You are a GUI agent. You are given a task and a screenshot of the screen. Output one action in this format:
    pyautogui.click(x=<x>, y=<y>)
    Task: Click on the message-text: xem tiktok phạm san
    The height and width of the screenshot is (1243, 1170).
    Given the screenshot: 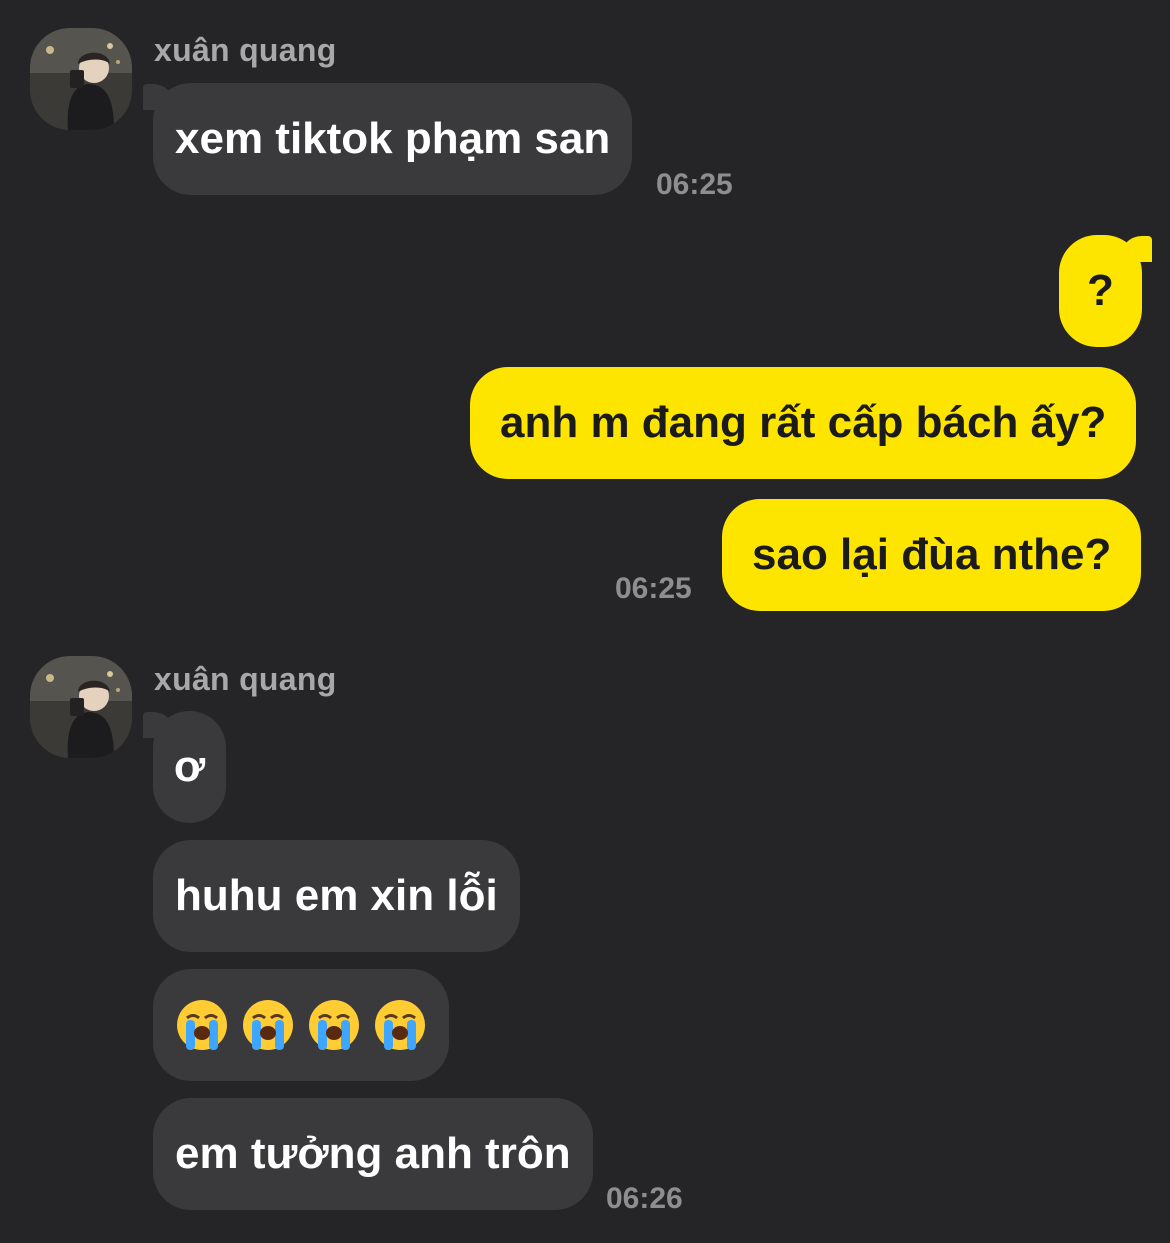 What is the action you would take?
    pyautogui.click(x=393, y=138)
    